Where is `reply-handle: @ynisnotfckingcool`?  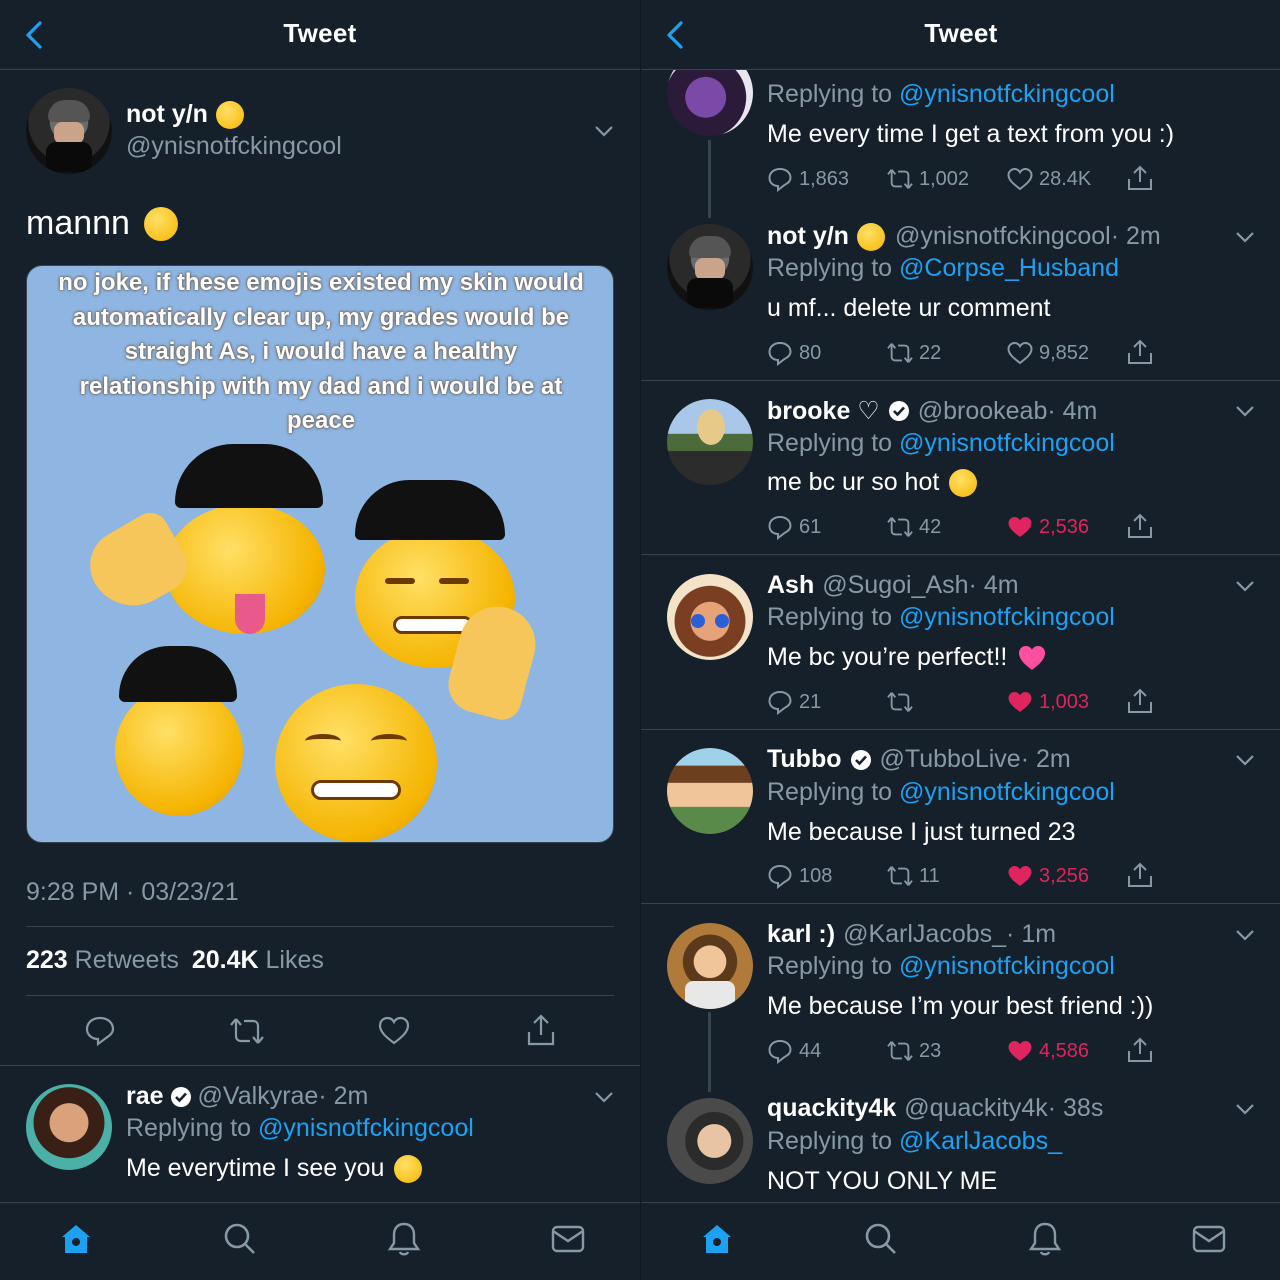
reply-handle: @ynisnotfckingcool is located at coordinates (1003, 236).